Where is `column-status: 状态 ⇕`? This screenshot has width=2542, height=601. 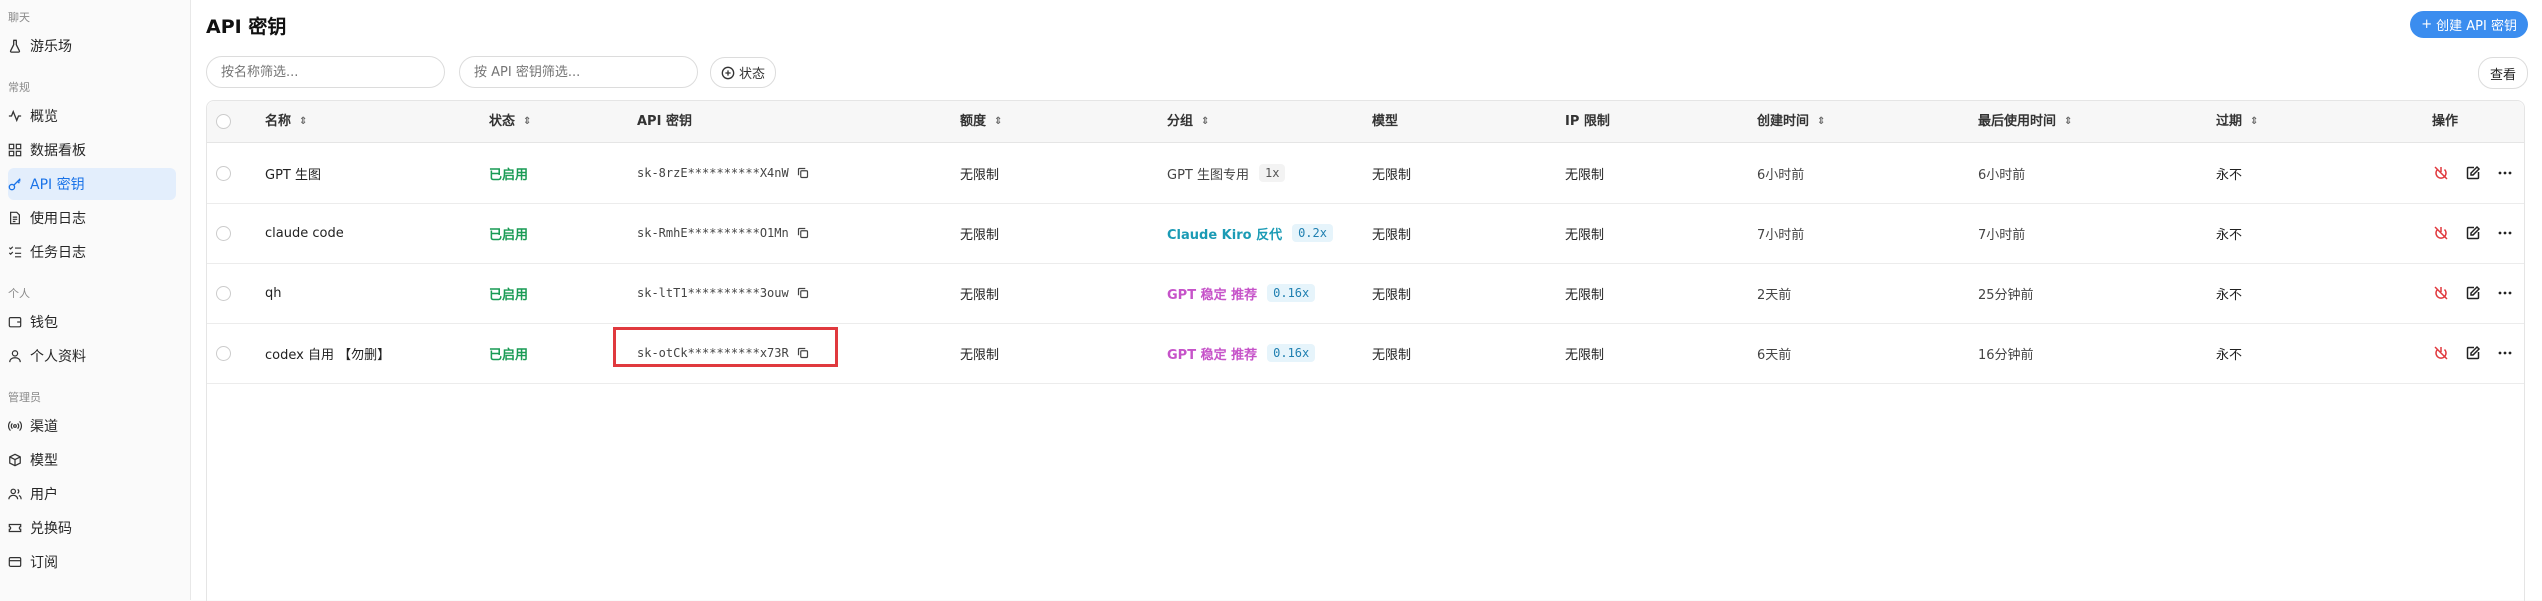 column-status: 状态 ⇕ is located at coordinates (510, 121).